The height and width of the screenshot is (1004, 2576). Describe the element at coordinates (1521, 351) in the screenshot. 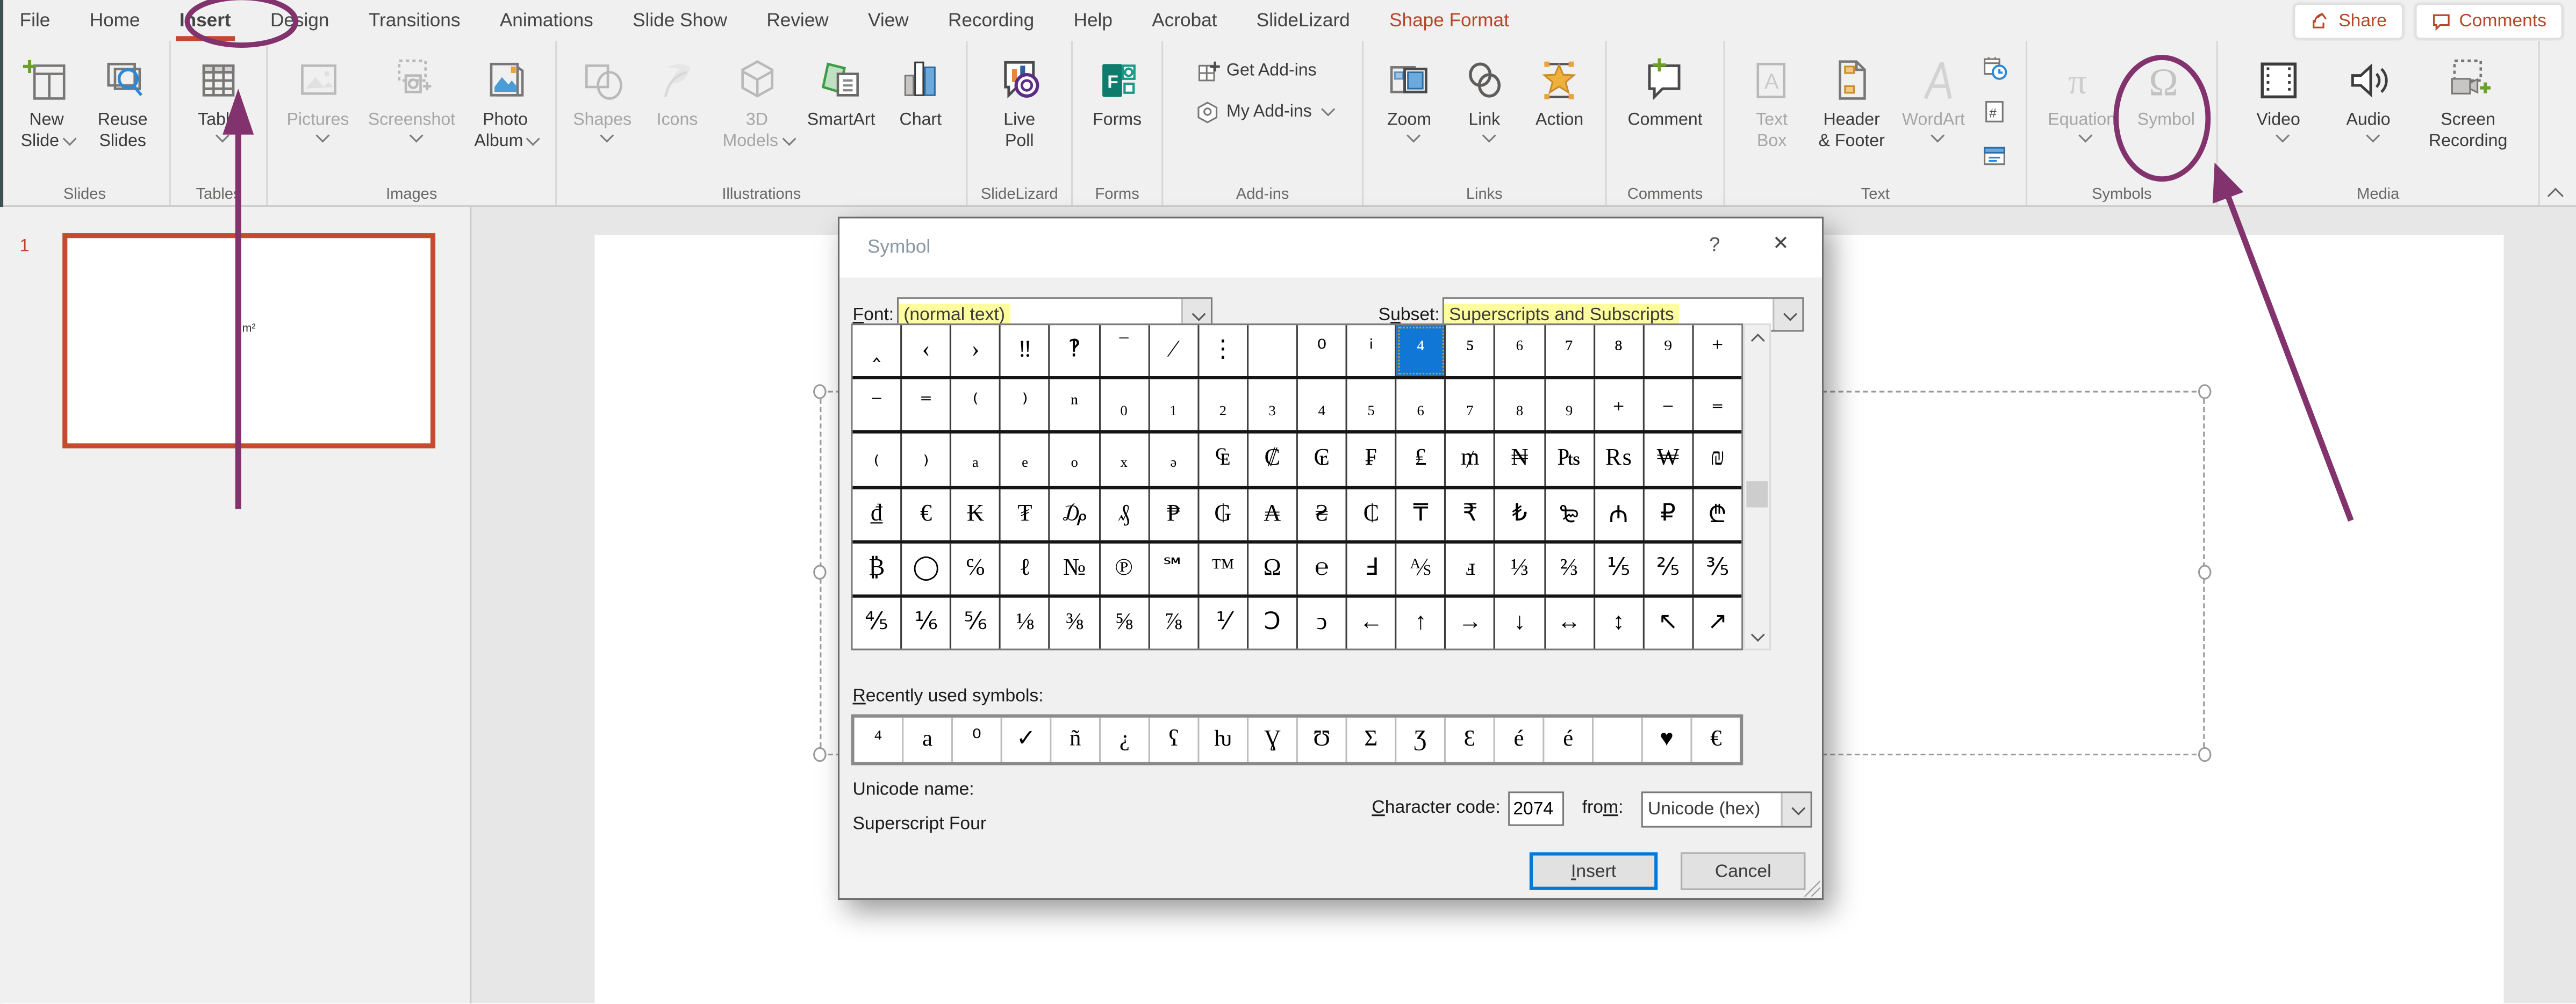

I see `symbol-cell: ⁶` at that location.